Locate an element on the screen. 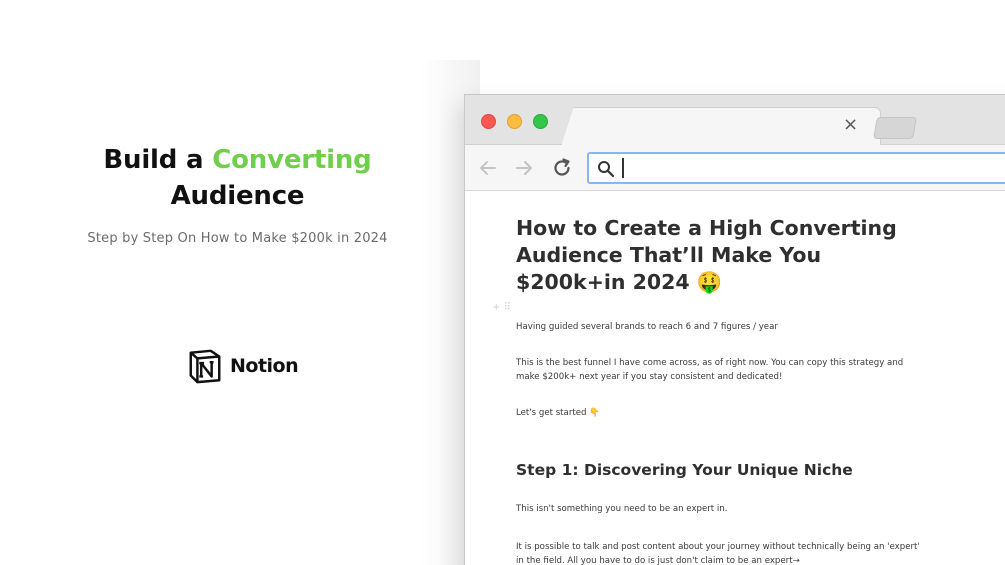 Image resolution: width=1005 pixels, height=565 pixels. close-icon: × is located at coordinates (850, 125).